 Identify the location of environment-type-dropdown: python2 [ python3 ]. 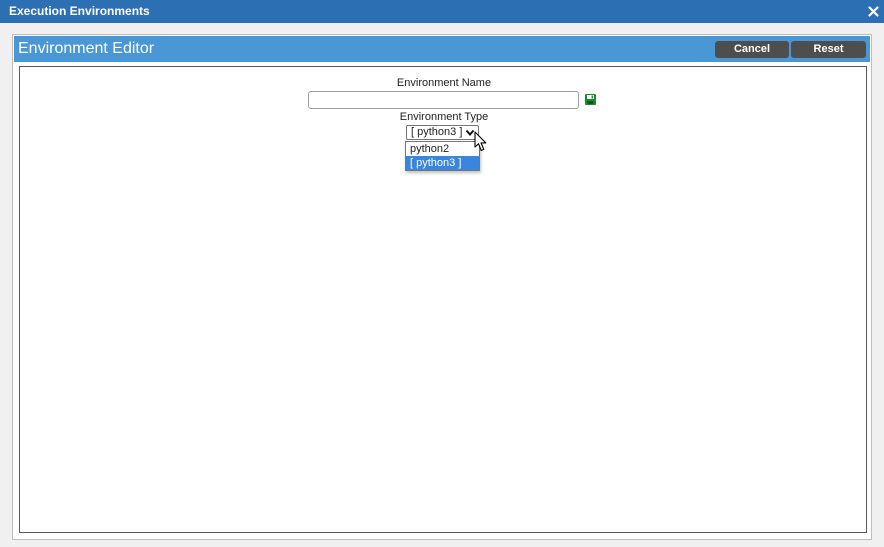
(442, 156).